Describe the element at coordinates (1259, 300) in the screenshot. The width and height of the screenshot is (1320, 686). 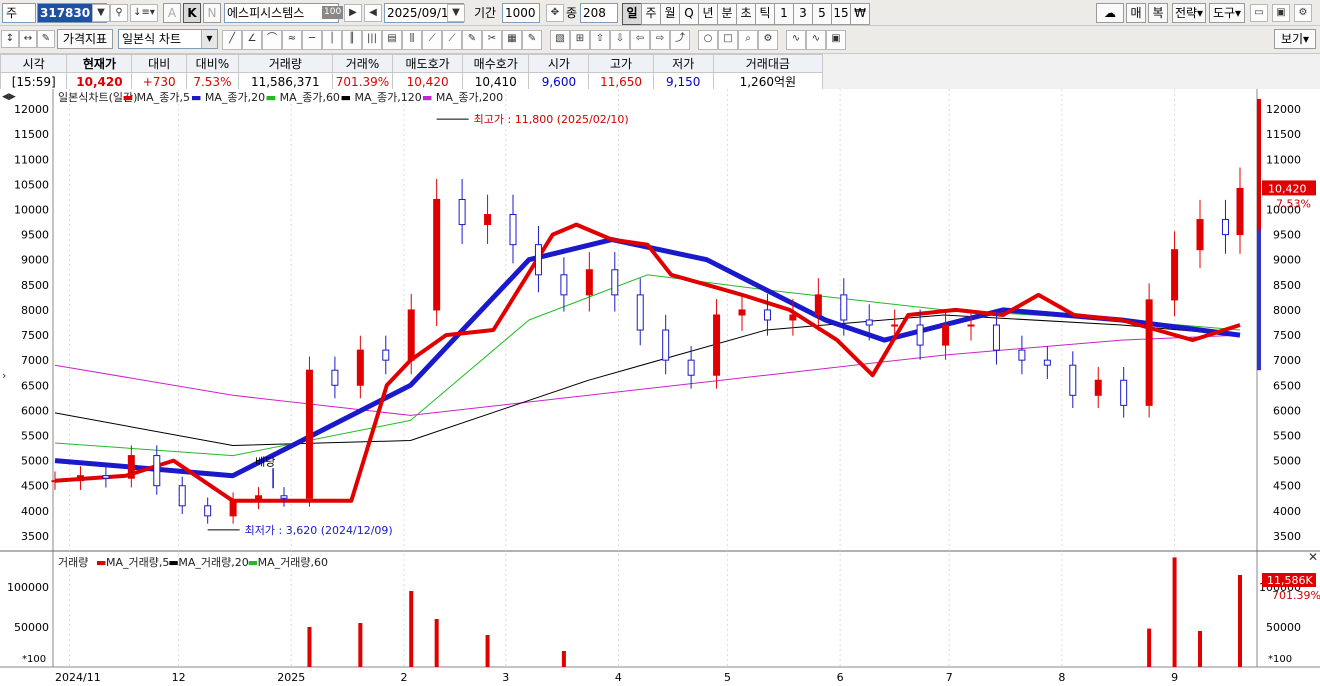
I see `price-range-bar-blue` at that location.